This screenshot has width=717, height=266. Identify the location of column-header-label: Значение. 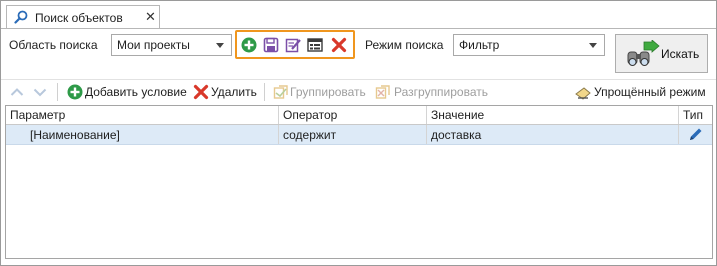
(458, 115).